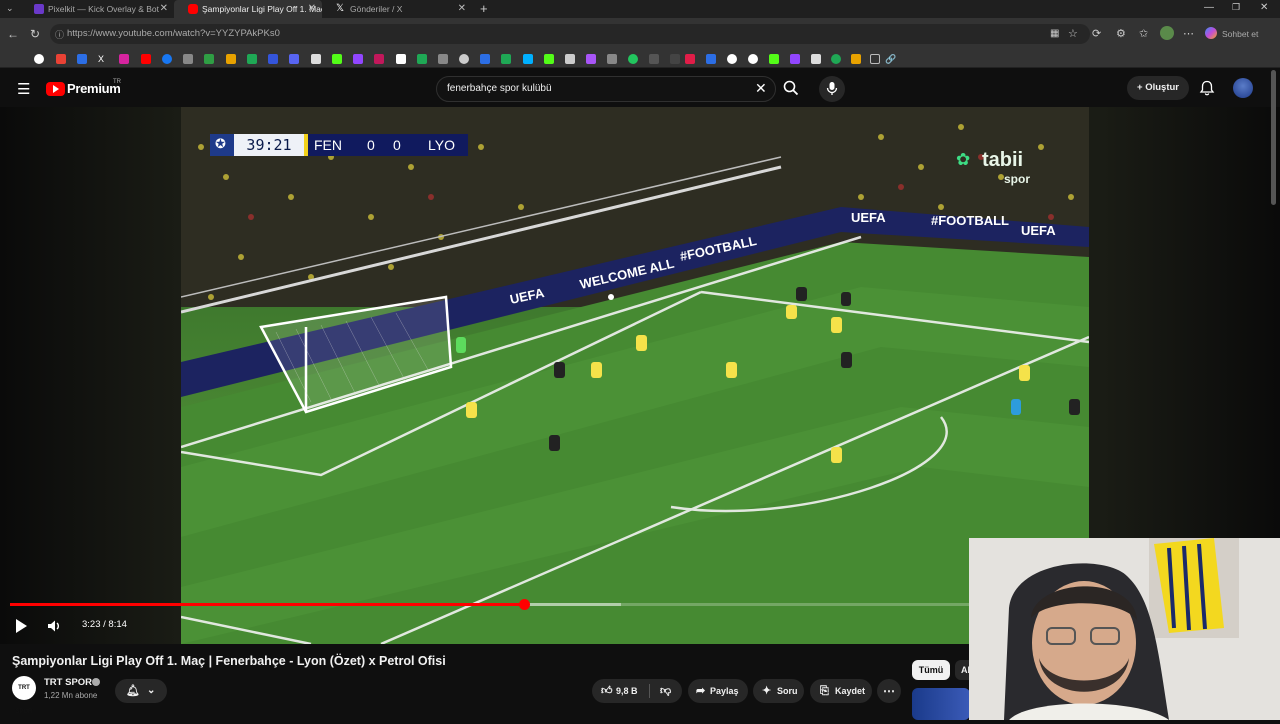 The height and width of the screenshot is (724, 1280). What do you see at coordinates (104, 624) in the screenshot?
I see `time-display: 3:23 / 8:14` at bounding box center [104, 624].